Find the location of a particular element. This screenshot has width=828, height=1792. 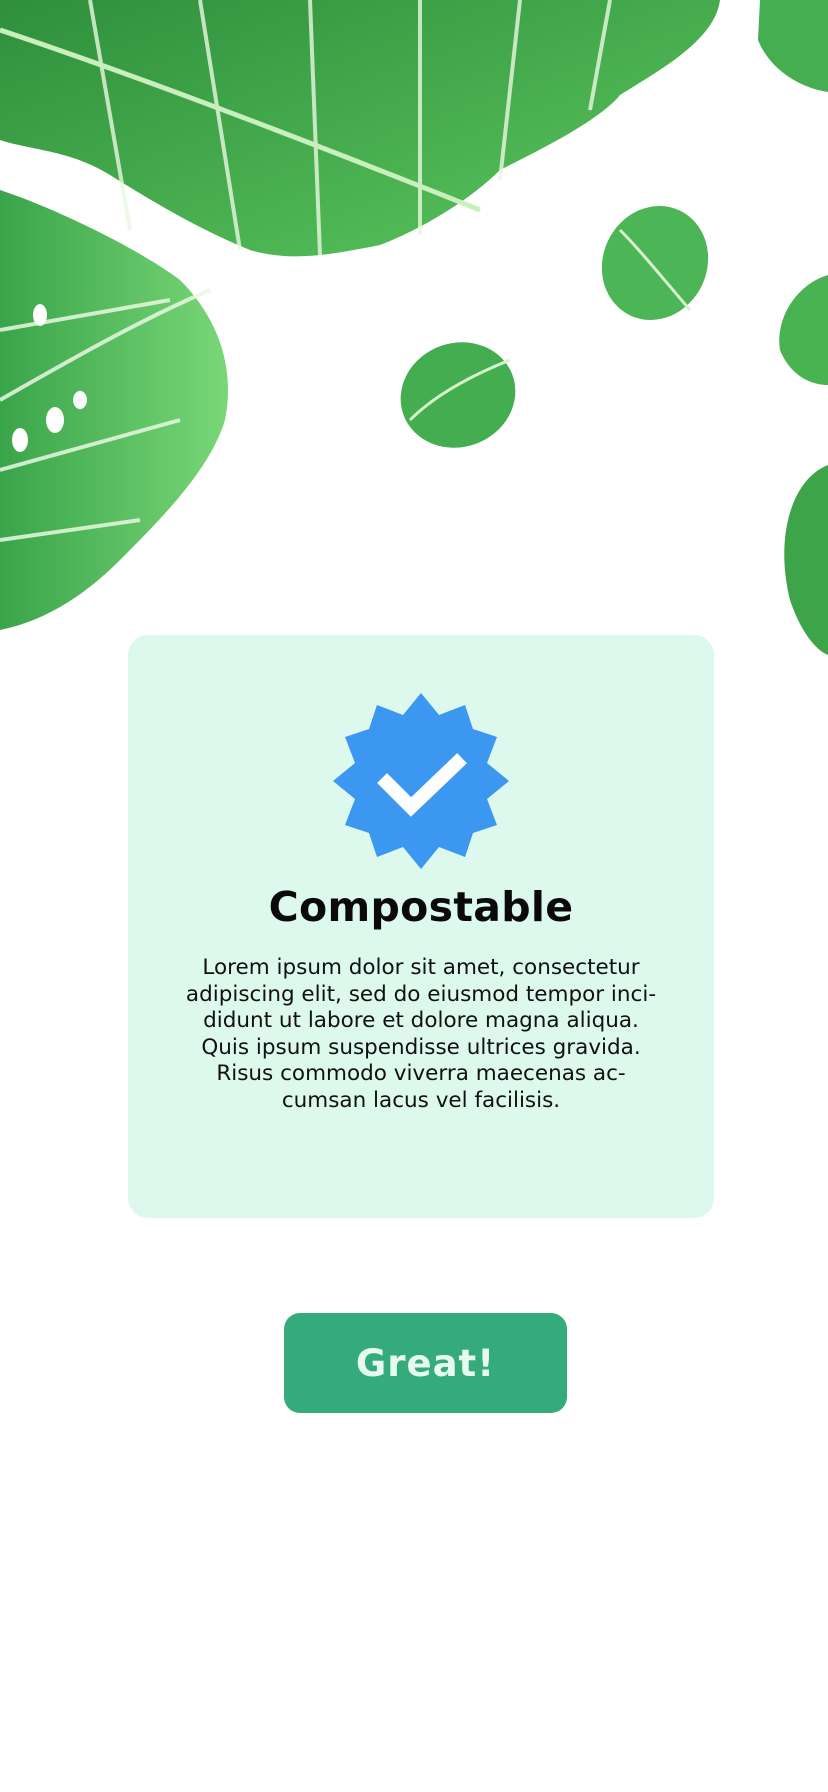

great-button: Great! is located at coordinates (425, 1363).